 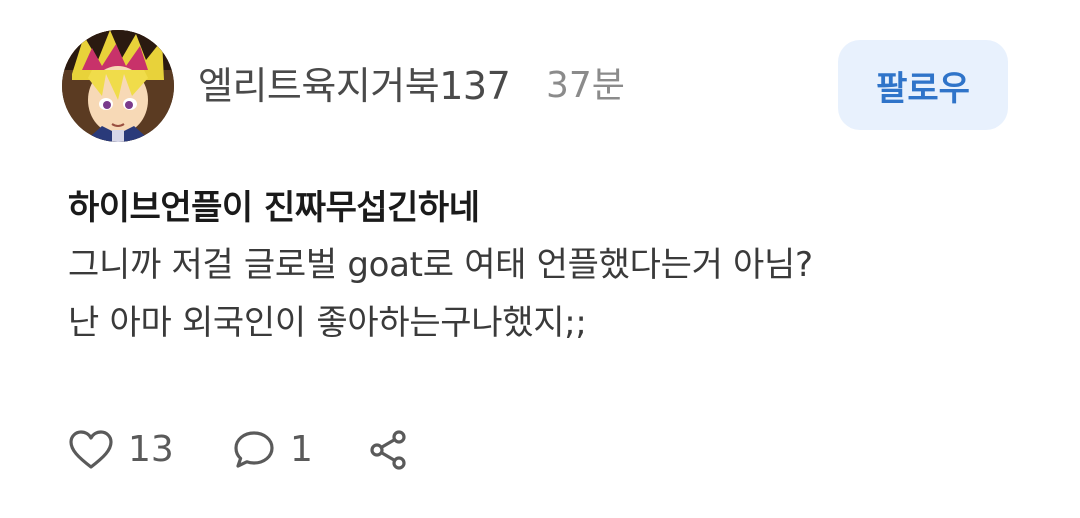 What do you see at coordinates (585, 85) in the screenshot?
I see `post-timestamp: 37분` at bounding box center [585, 85].